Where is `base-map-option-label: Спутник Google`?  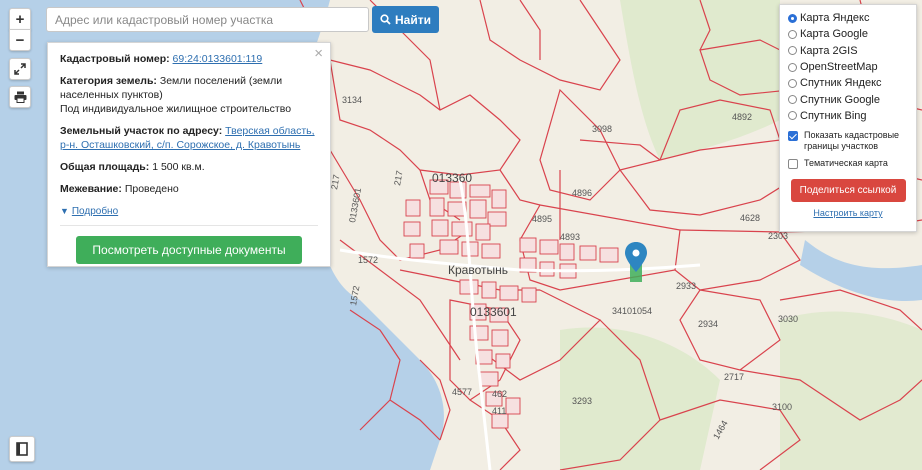 base-map-option-label: Спутник Google is located at coordinates (840, 99).